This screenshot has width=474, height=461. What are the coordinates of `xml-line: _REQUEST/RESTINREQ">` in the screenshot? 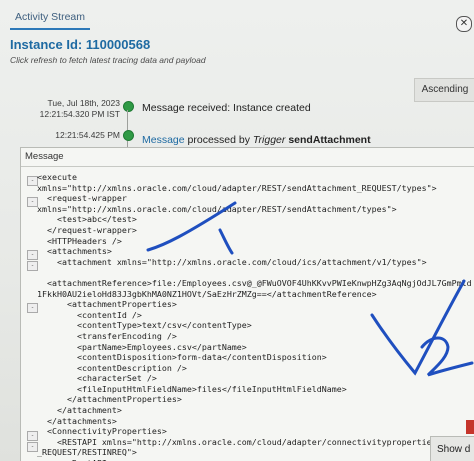 It's located at (87, 452).